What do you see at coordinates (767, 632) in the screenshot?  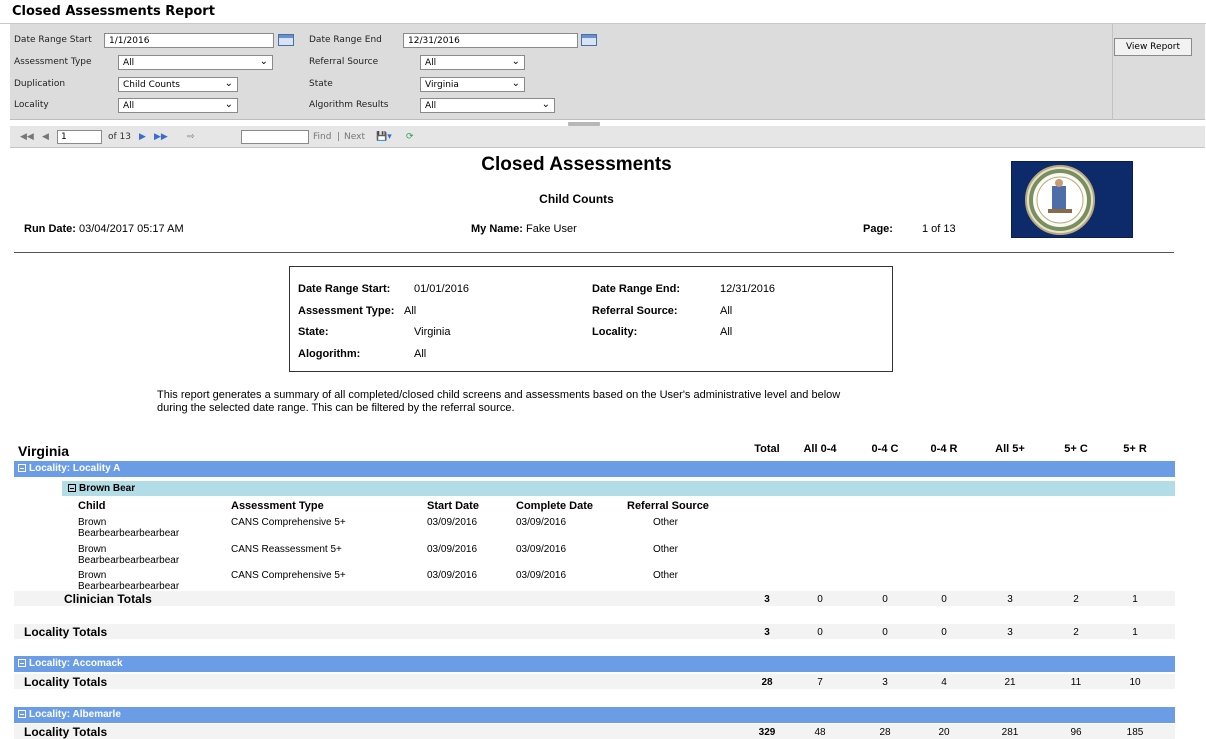 I see `locality-total: 3` at bounding box center [767, 632].